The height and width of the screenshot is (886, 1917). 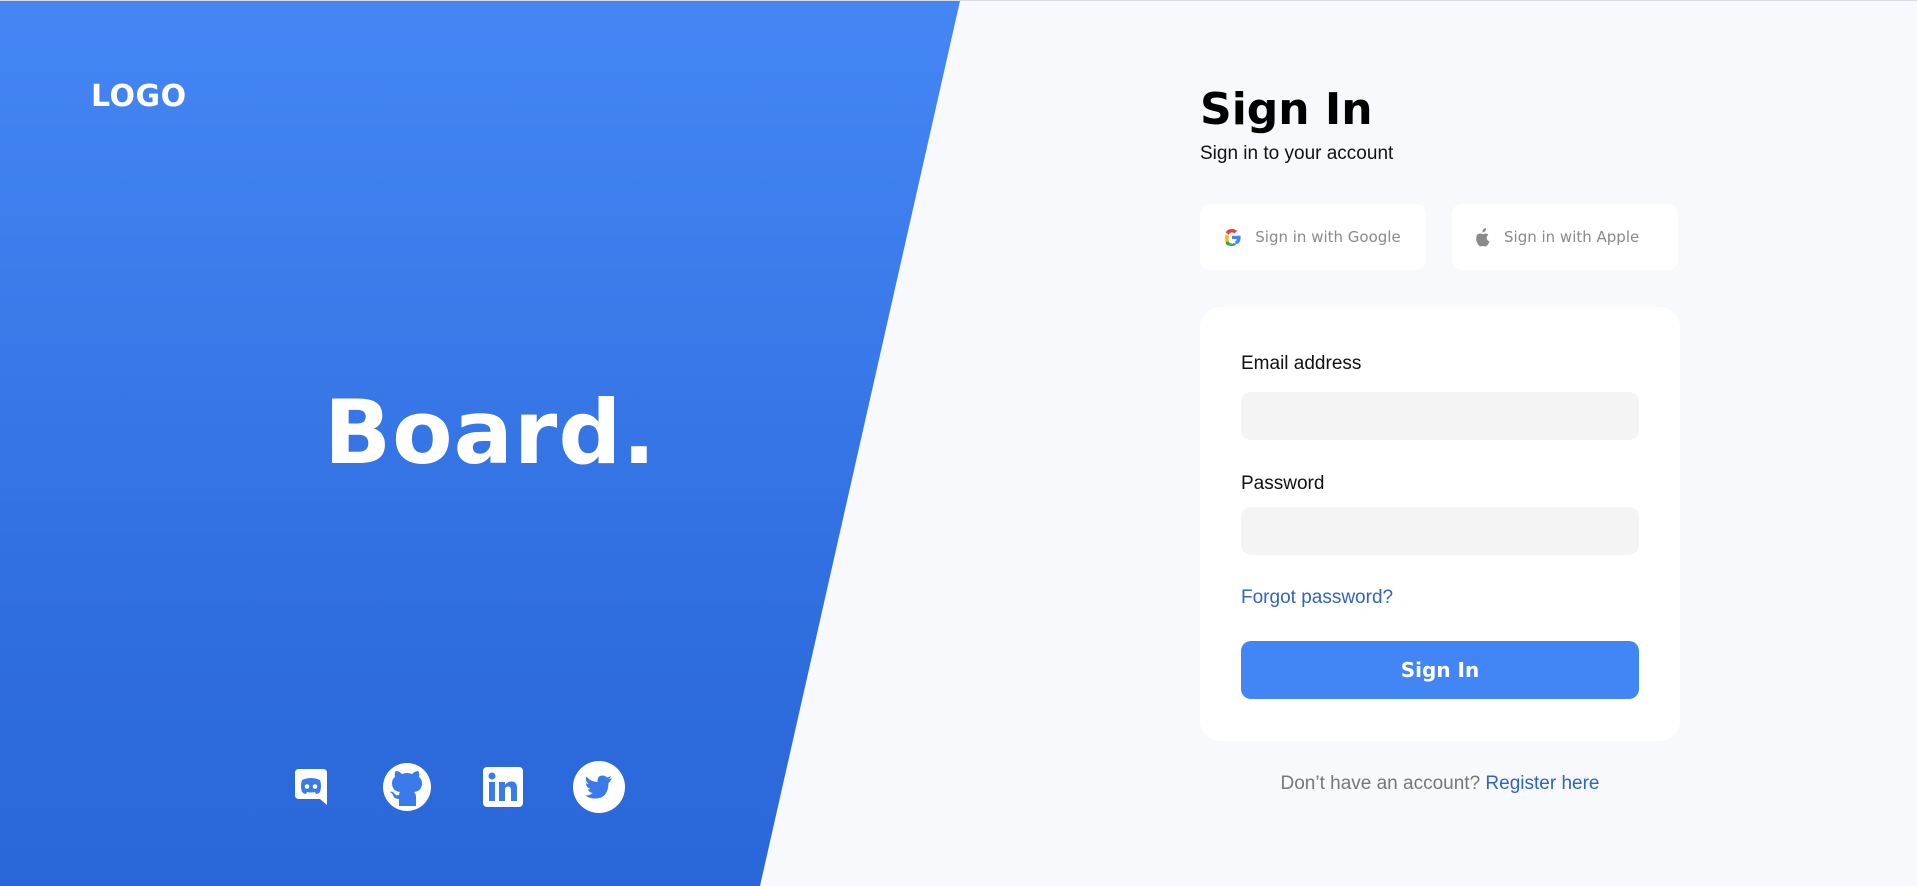 I want to click on apple-signin-label: Sign in with Apple, so click(x=1572, y=236).